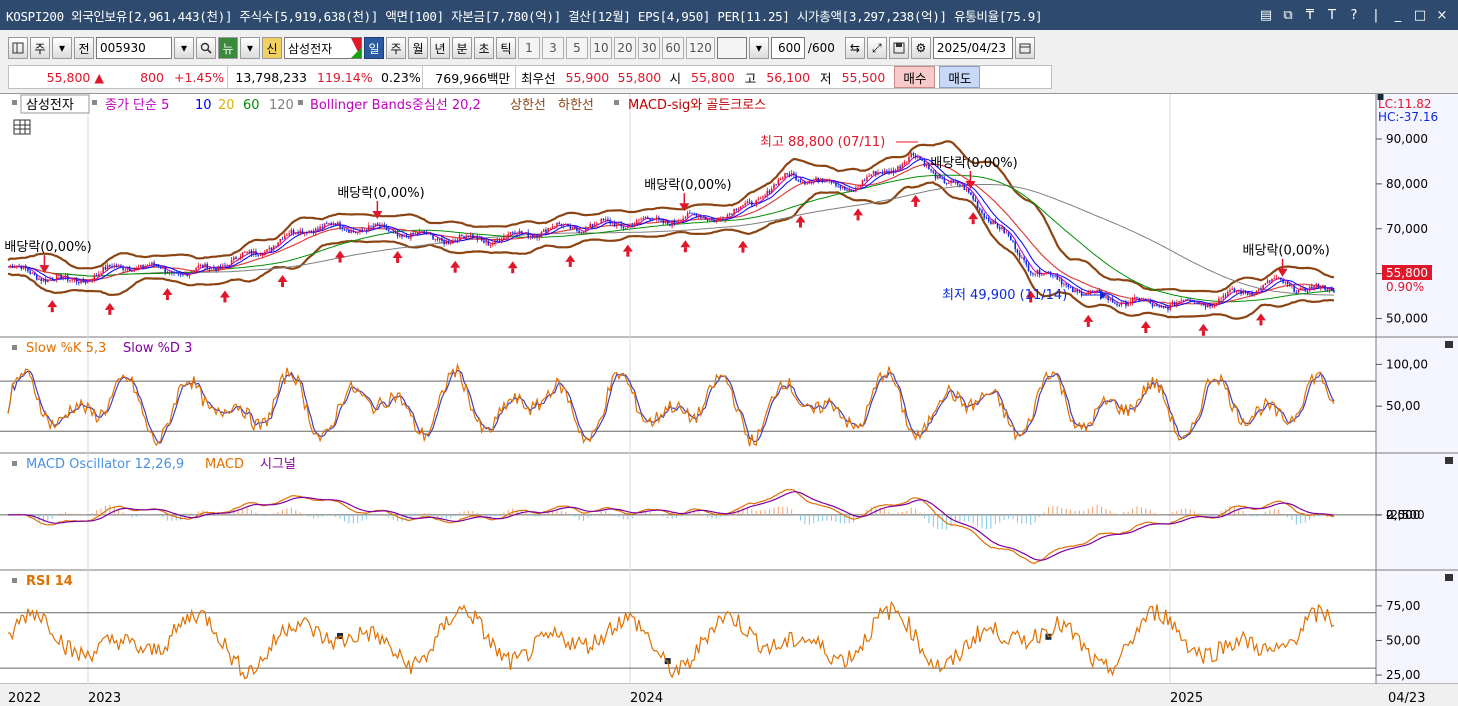  What do you see at coordinates (528, 105) in the screenshot?
I see `legend-bb-upper: 상한선` at bounding box center [528, 105].